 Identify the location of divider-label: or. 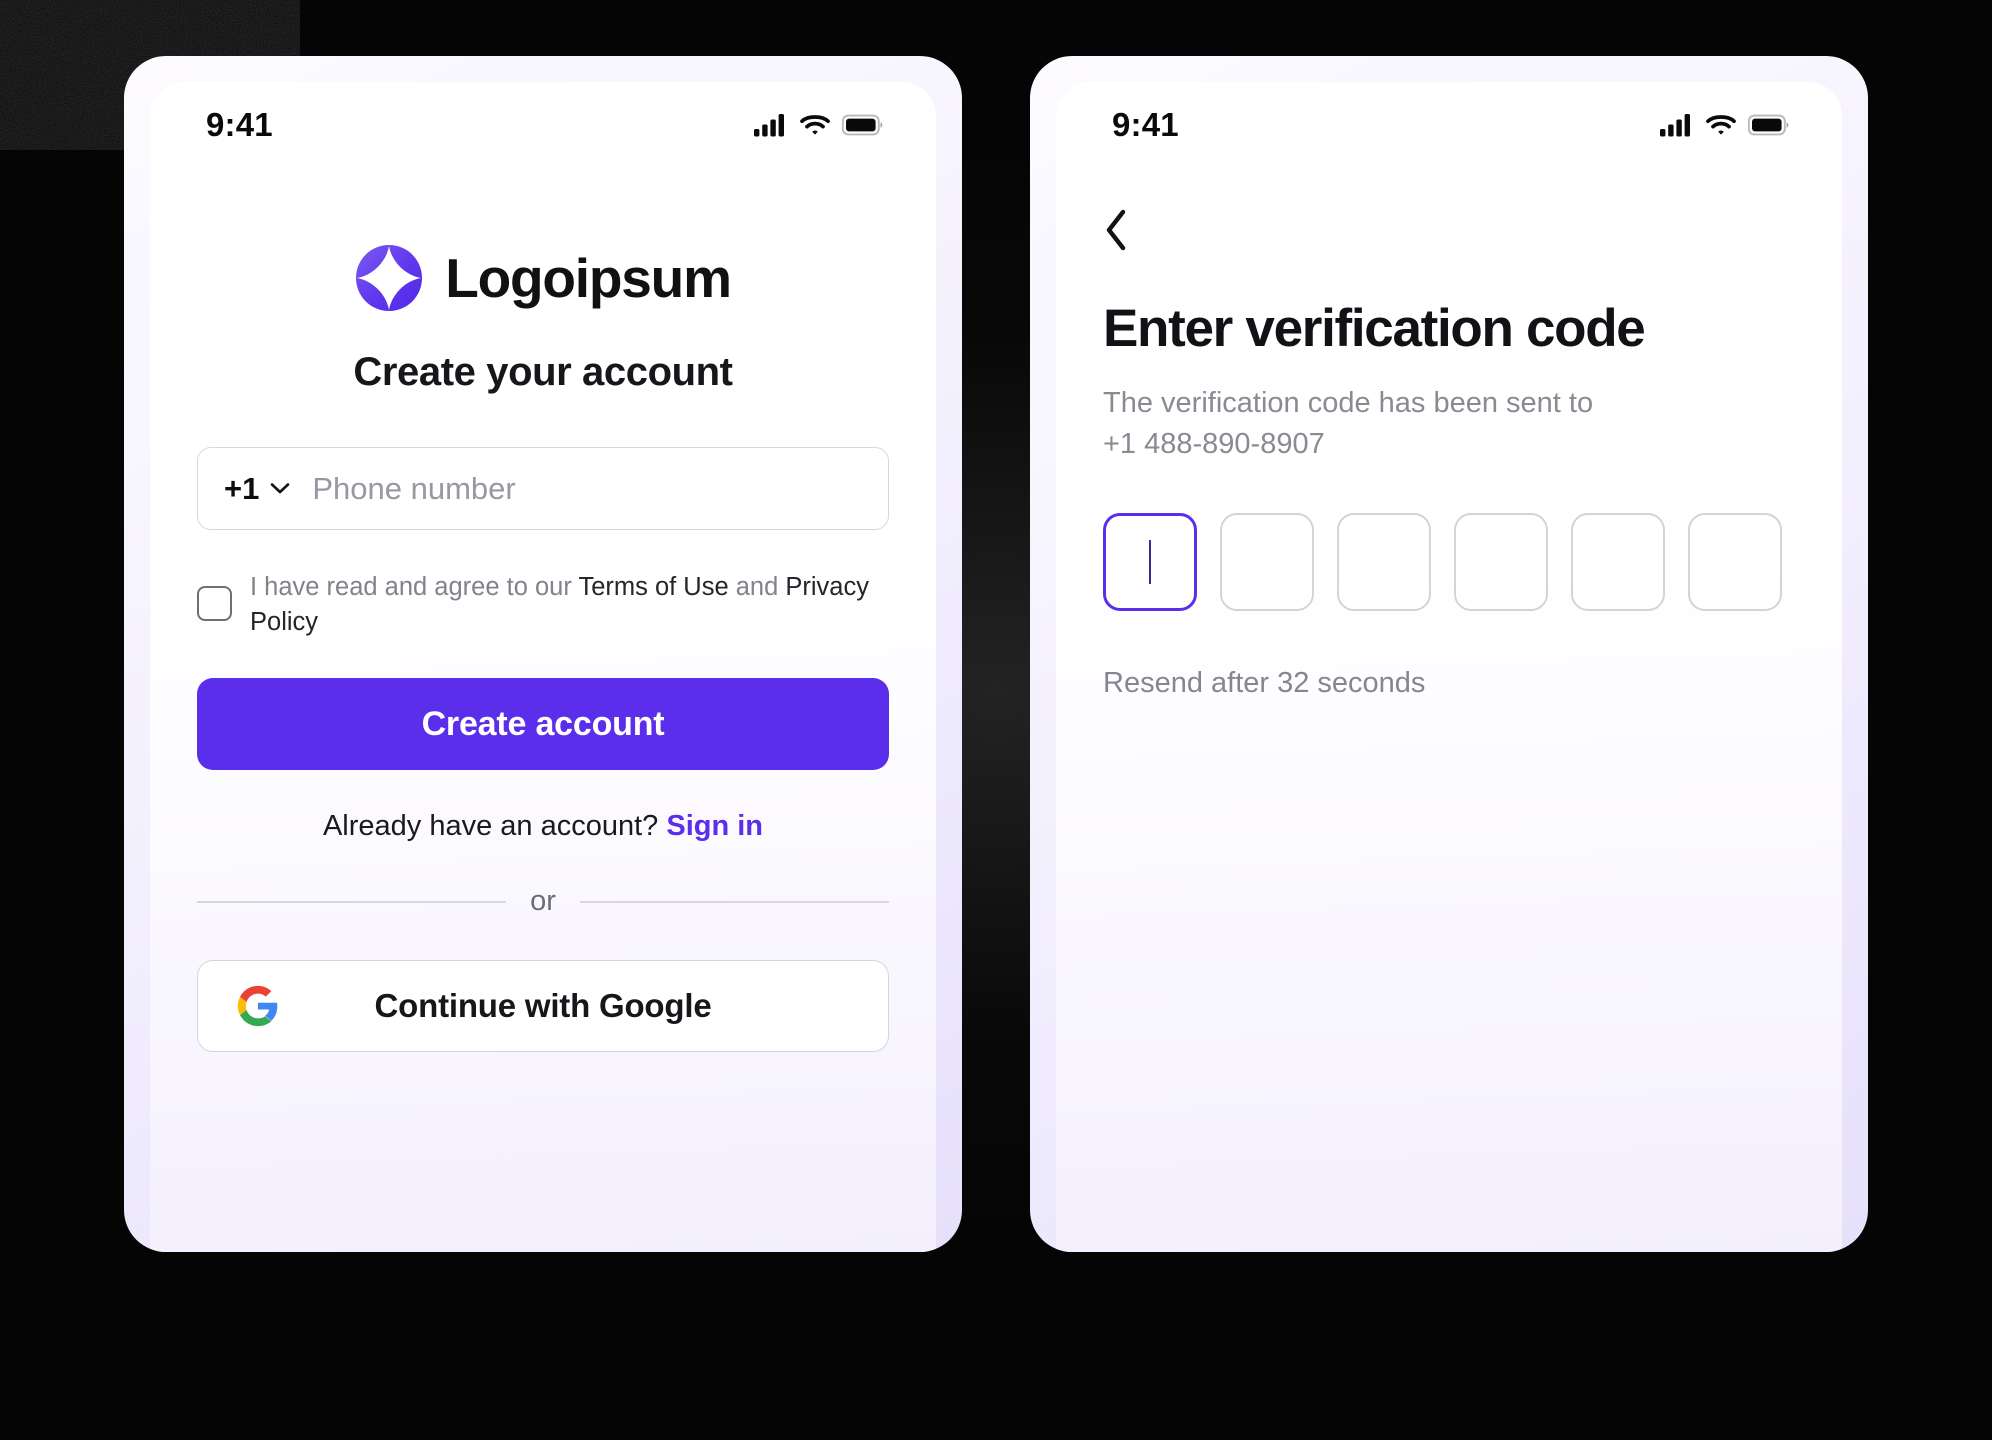
(543, 901).